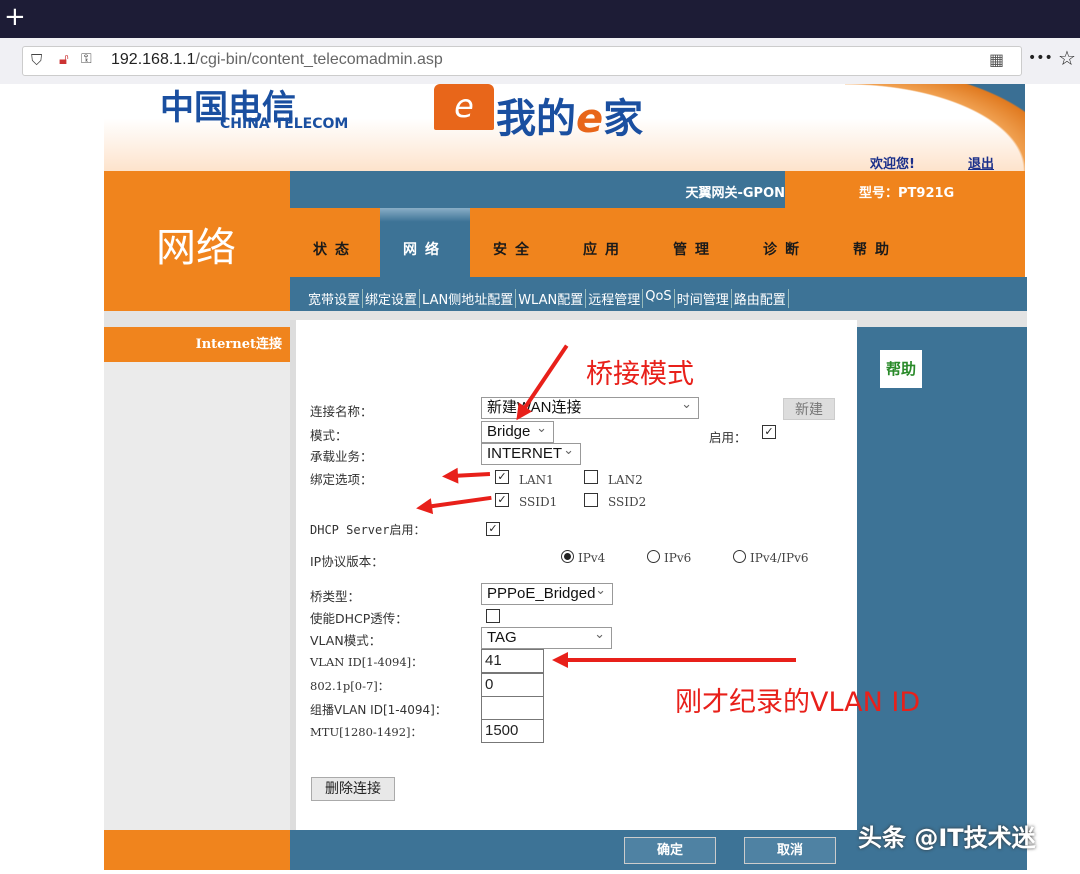  Describe the element at coordinates (728, 437) in the screenshot. I see `enable-label: 启用：` at that location.